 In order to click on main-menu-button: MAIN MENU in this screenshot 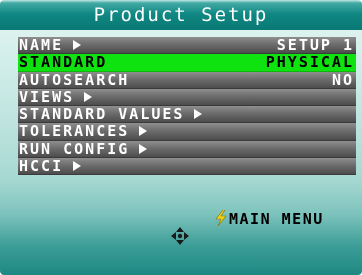, I will do `click(269, 219)`.